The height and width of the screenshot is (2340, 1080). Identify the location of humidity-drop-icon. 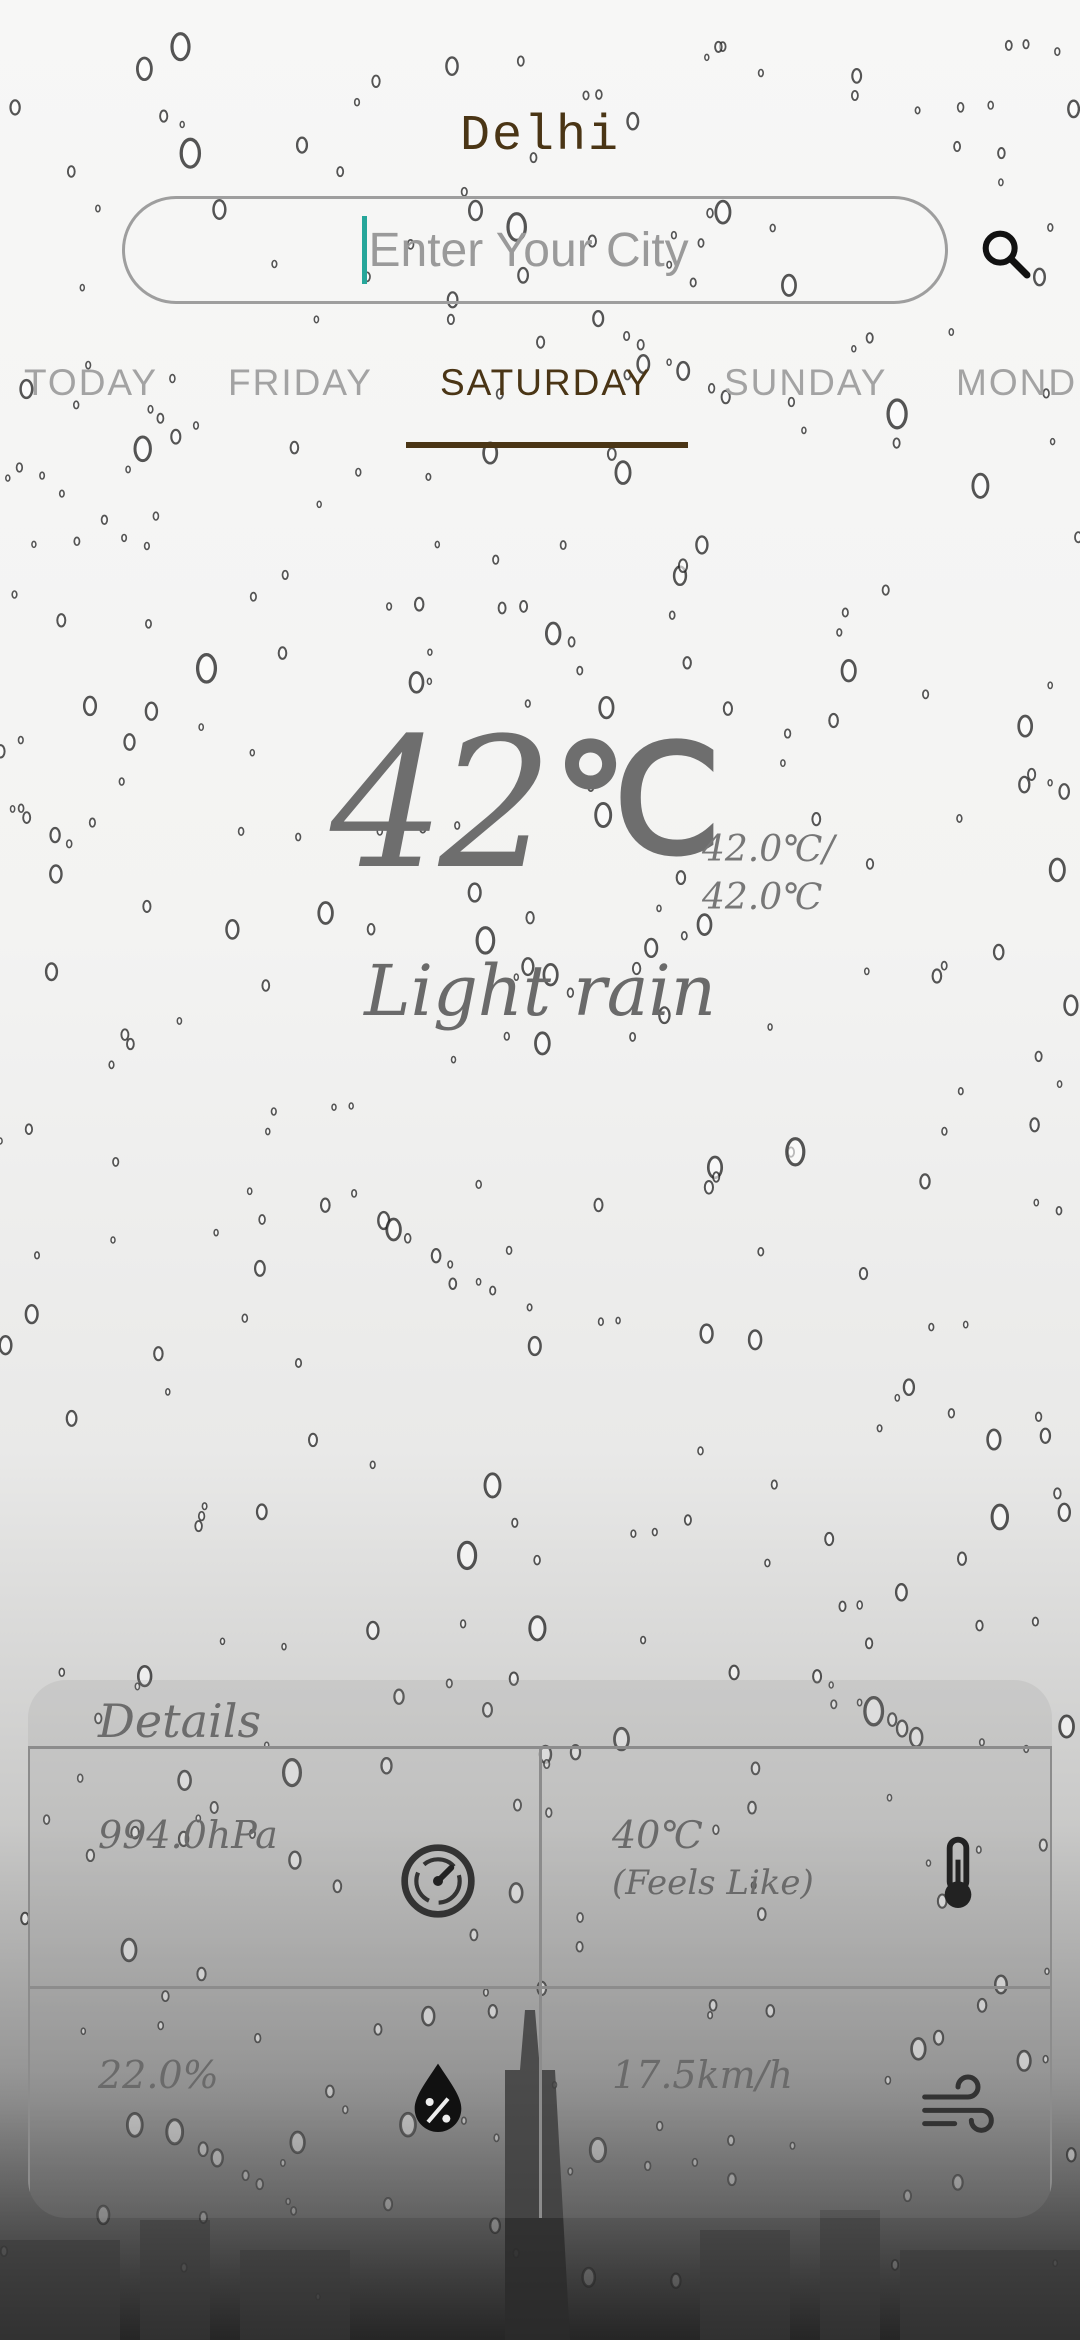
(438, 2097).